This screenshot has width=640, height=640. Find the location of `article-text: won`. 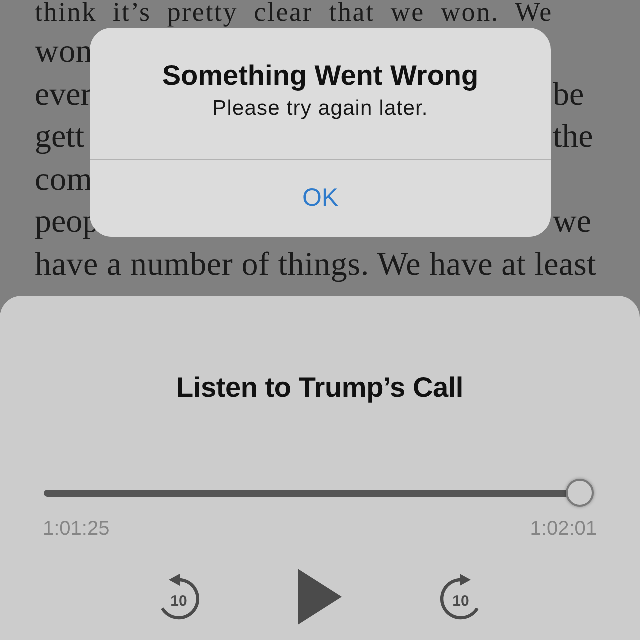

article-text: won is located at coordinates (64, 52).